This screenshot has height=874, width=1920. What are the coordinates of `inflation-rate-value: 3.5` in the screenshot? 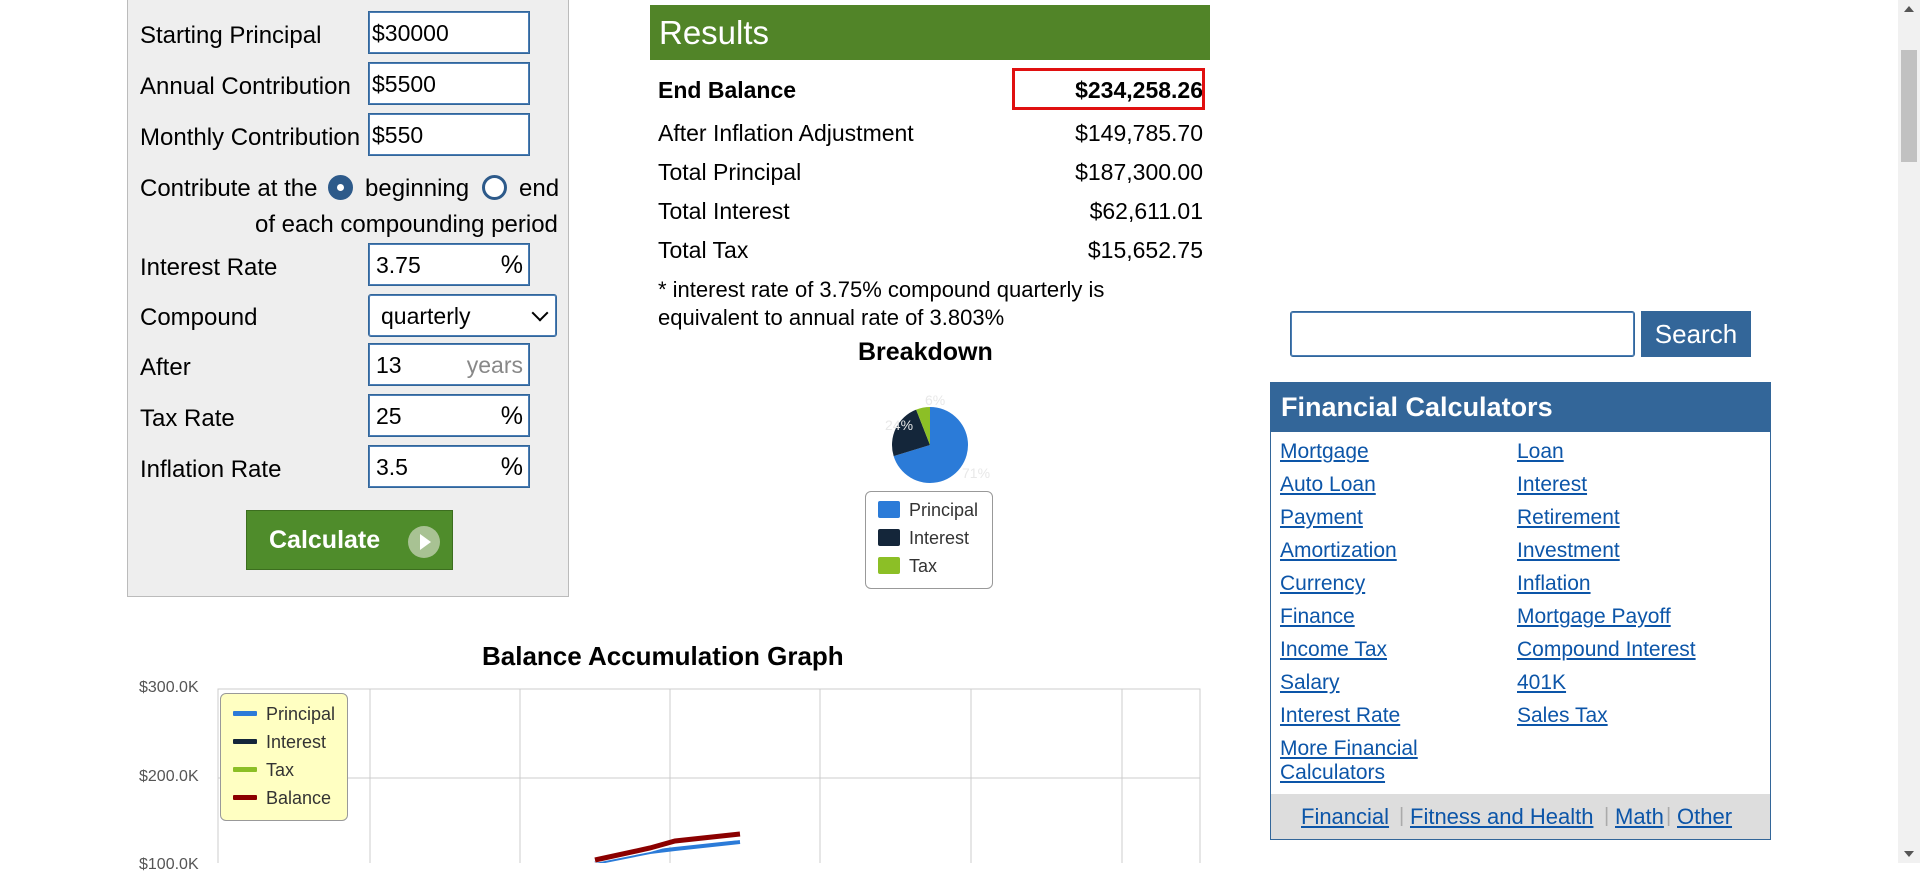 It's located at (392, 467).